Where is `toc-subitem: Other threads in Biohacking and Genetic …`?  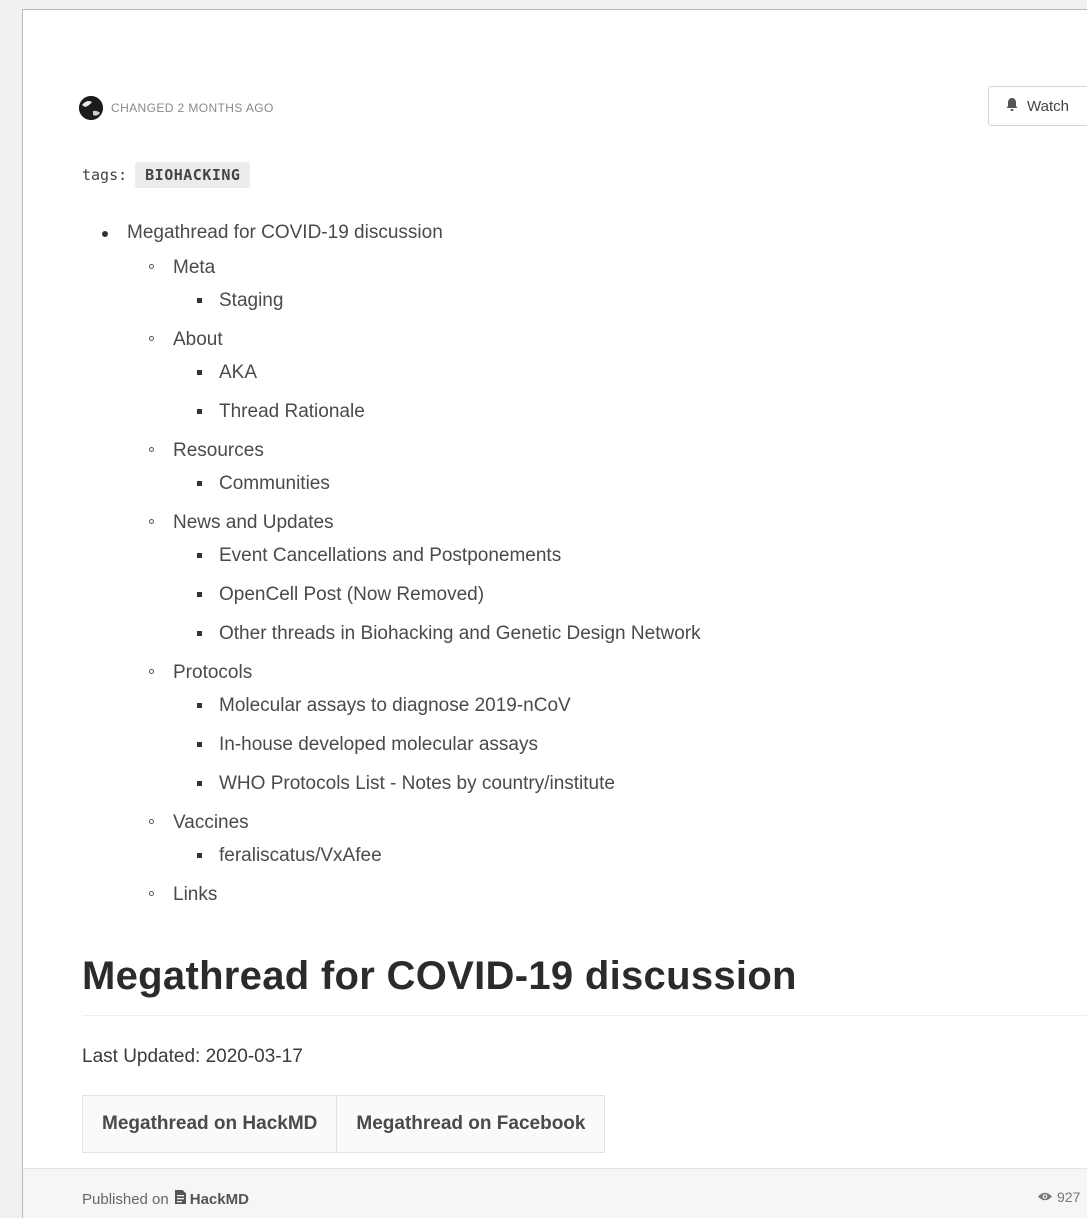 toc-subitem: Other threads in Biohacking and Genetic … is located at coordinates (437, 633).